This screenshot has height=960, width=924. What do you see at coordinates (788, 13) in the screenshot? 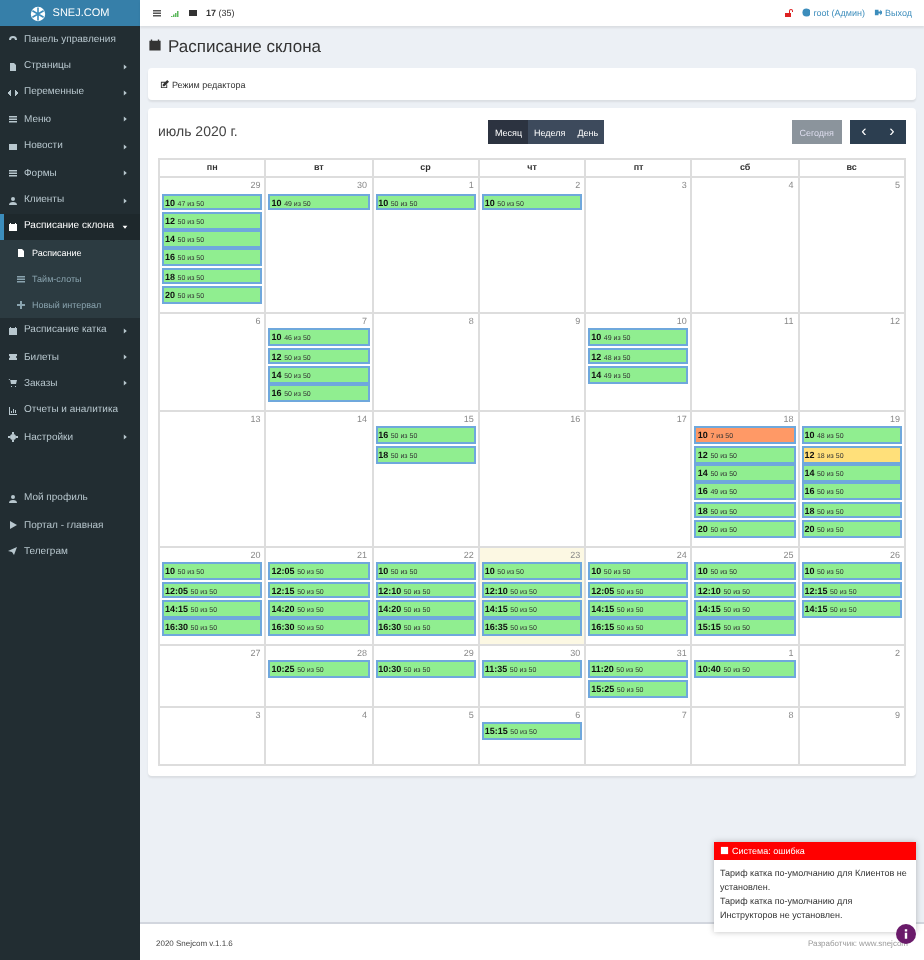
I see `lock-icon` at bounding box center [788, 13].